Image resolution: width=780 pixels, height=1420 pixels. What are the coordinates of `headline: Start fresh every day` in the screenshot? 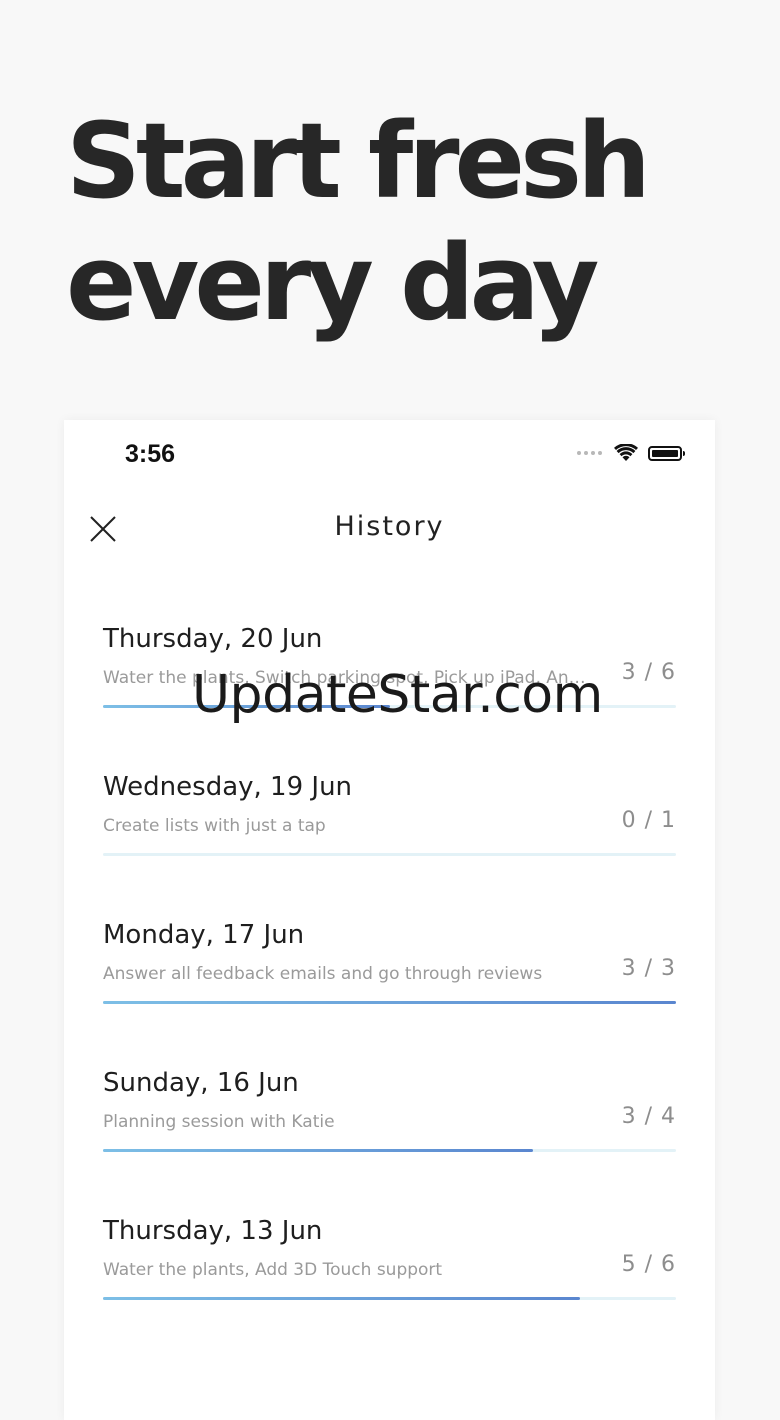 It's located at (376, 222).